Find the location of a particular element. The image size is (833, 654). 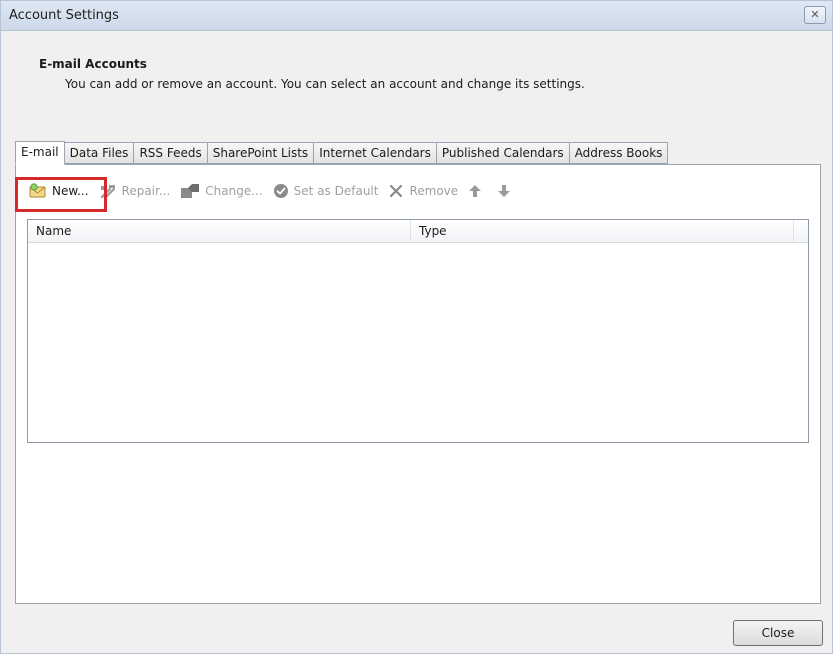

column-header-type: Type is located at coordinates (602, 231).